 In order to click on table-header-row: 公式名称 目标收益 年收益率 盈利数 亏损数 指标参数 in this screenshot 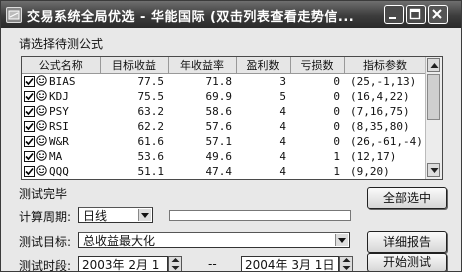, I will do `click(224, 65)`.